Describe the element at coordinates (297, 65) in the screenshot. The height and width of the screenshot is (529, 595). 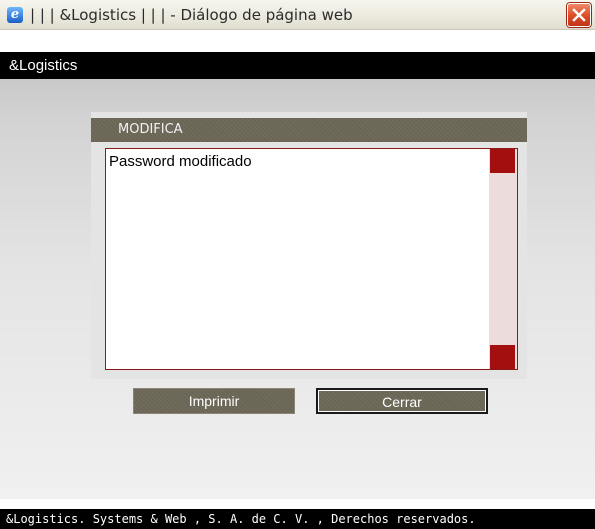
I see `app-header: &Logistics` at that location.